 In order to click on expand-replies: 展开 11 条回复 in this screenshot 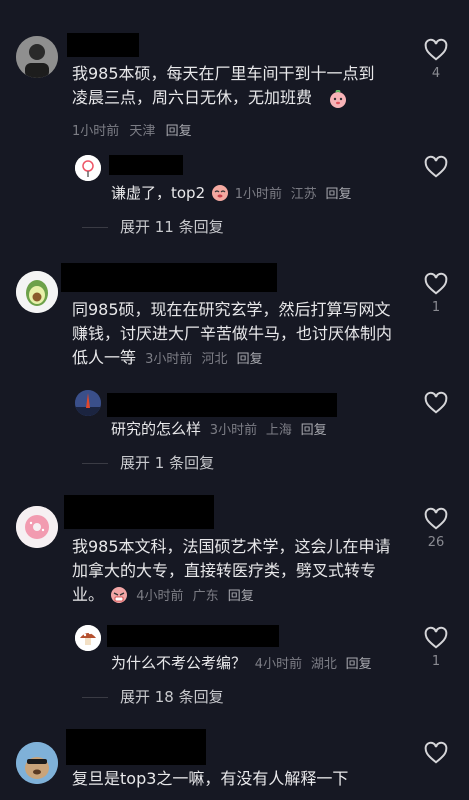, I will do `click(153, 226)`.